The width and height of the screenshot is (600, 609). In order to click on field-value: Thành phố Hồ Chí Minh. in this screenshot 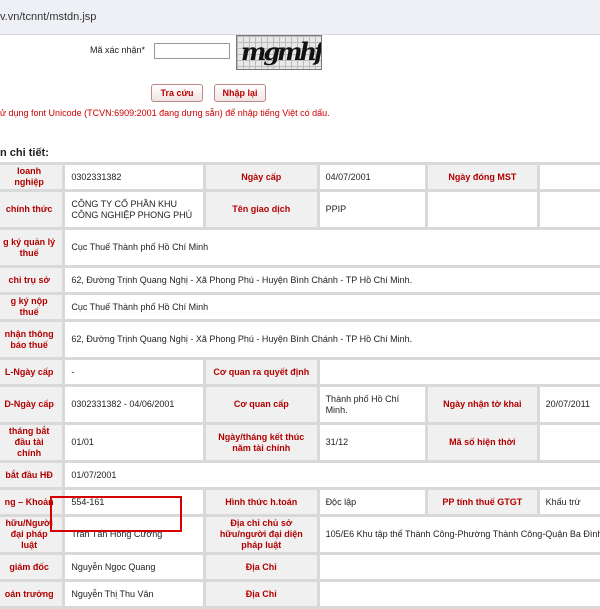, I will do `click(372, 404)`.